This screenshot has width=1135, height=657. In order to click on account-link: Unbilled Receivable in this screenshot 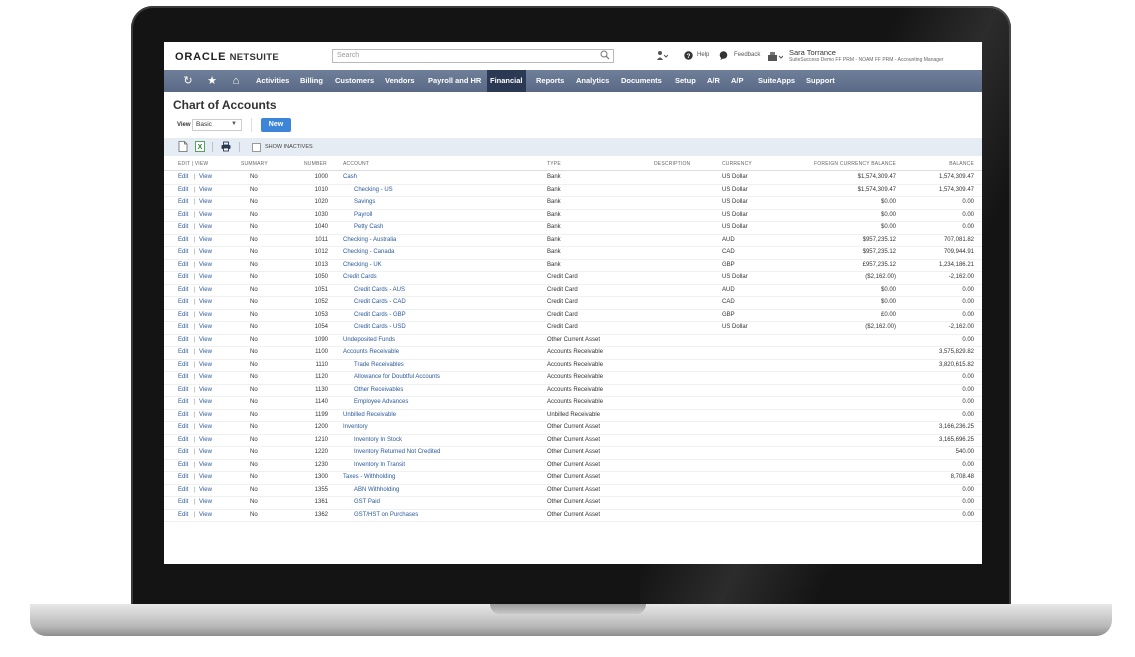, I will do `click(369, 415)`.